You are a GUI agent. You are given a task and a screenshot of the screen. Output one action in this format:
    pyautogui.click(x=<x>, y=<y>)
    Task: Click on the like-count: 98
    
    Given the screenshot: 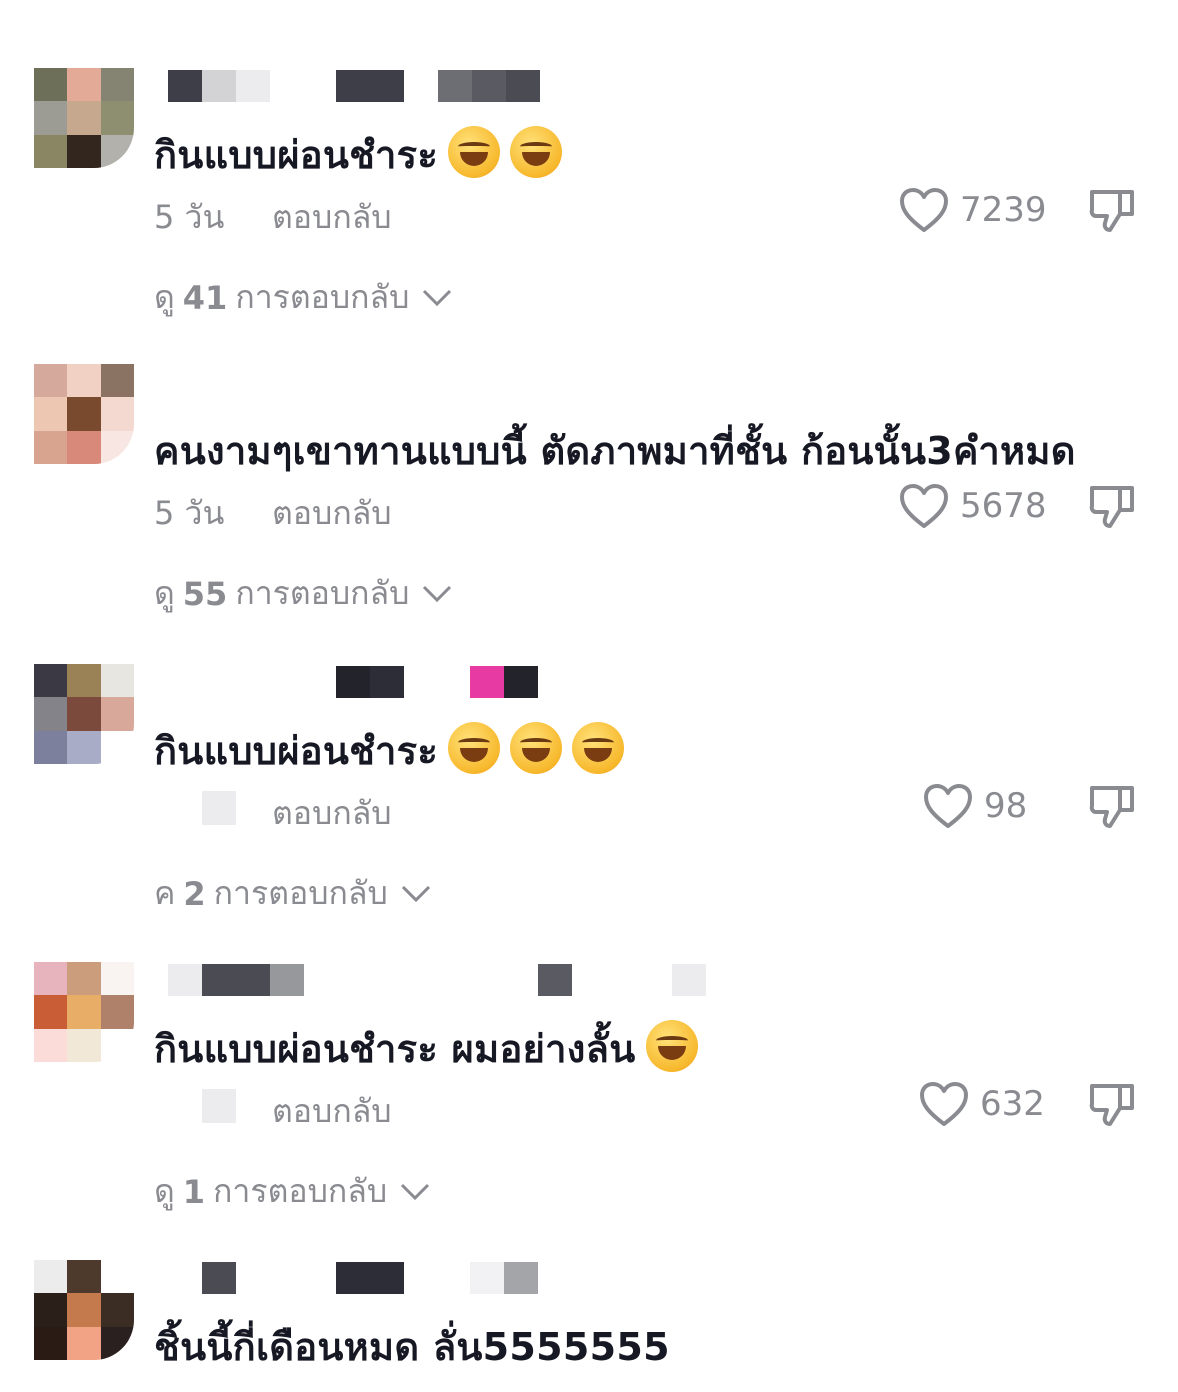 What is the action you would take?
    pyautogui.click(x=1006, y=806)
    